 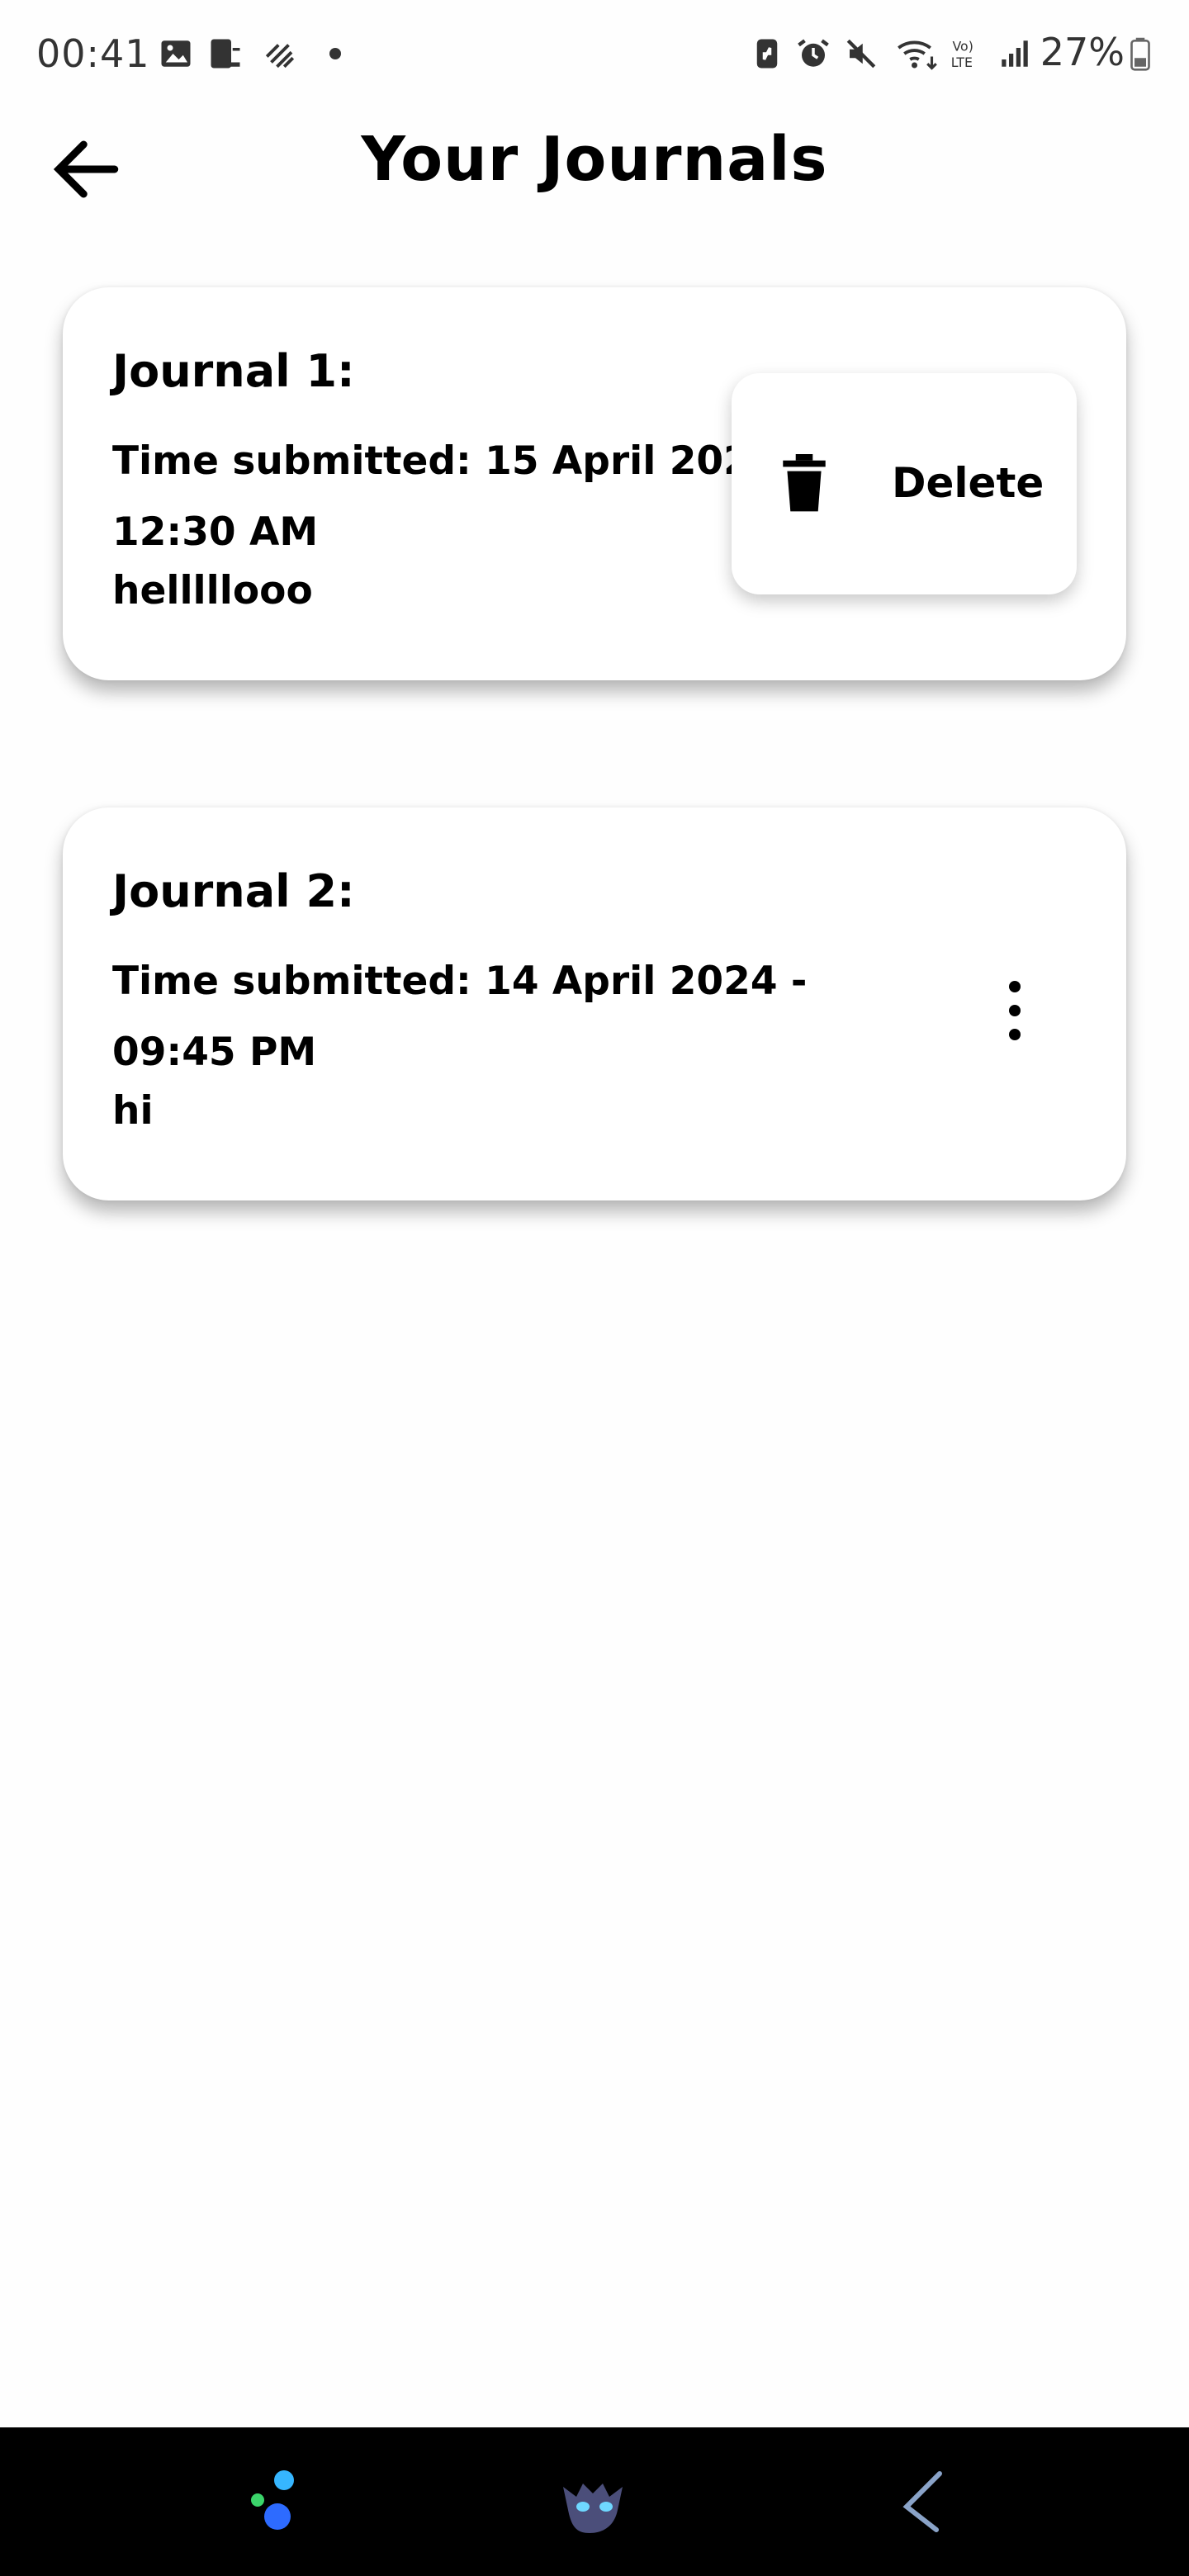 I want to click on mute-icon, so click(x=861, y=54).